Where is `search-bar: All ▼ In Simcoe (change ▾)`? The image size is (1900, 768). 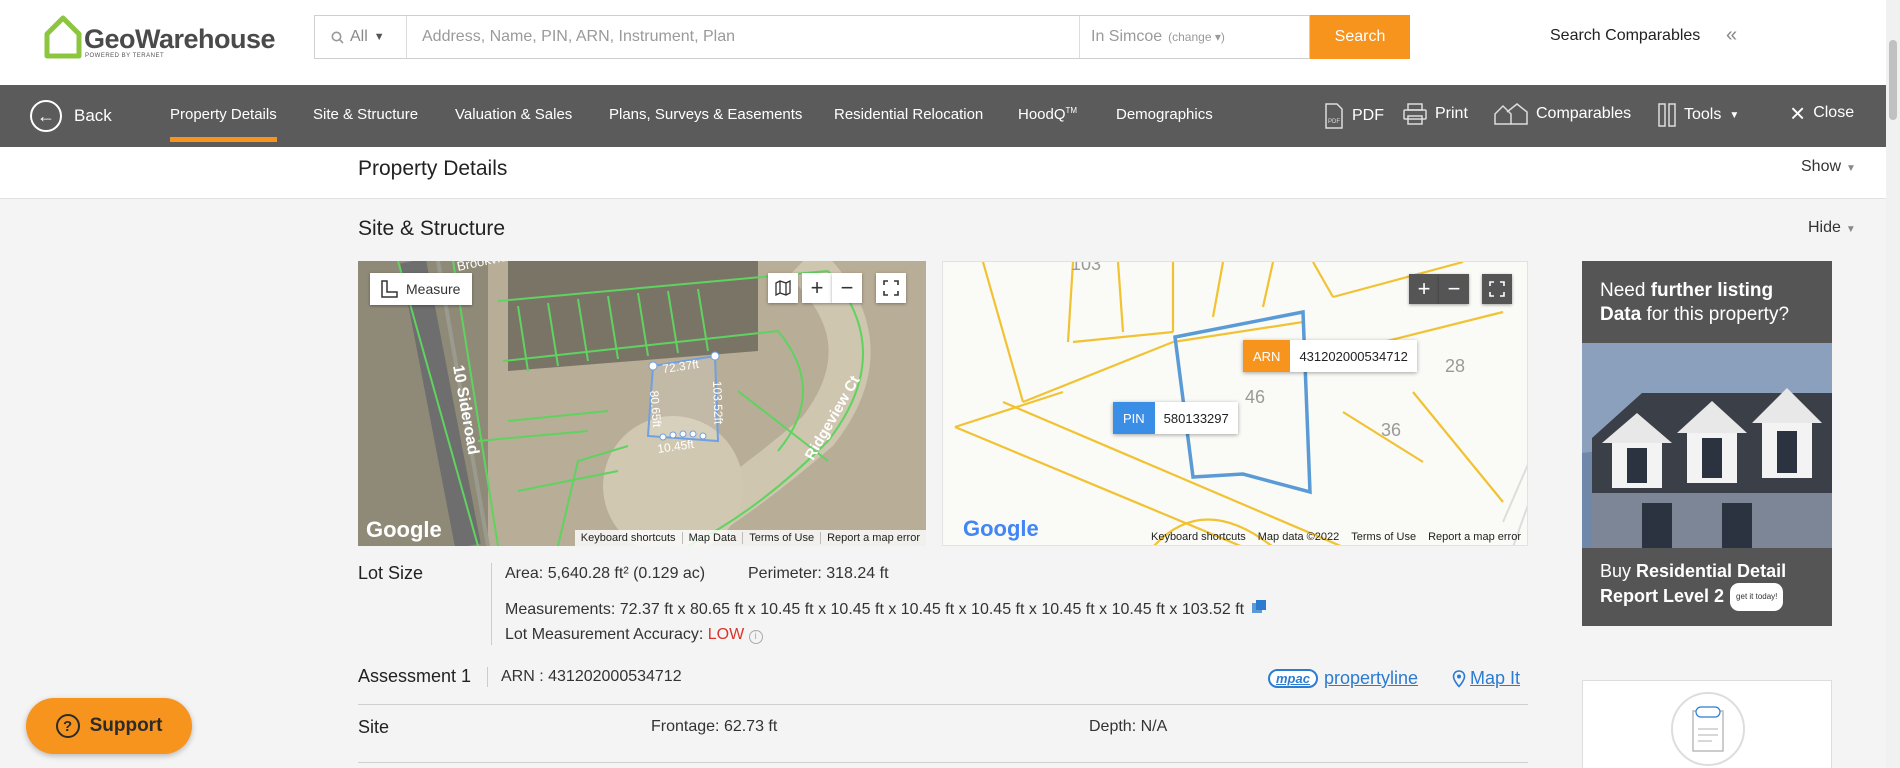 search-bar: All ▼ In Simcoe (change ▾) is located at coordinates (812, 37).